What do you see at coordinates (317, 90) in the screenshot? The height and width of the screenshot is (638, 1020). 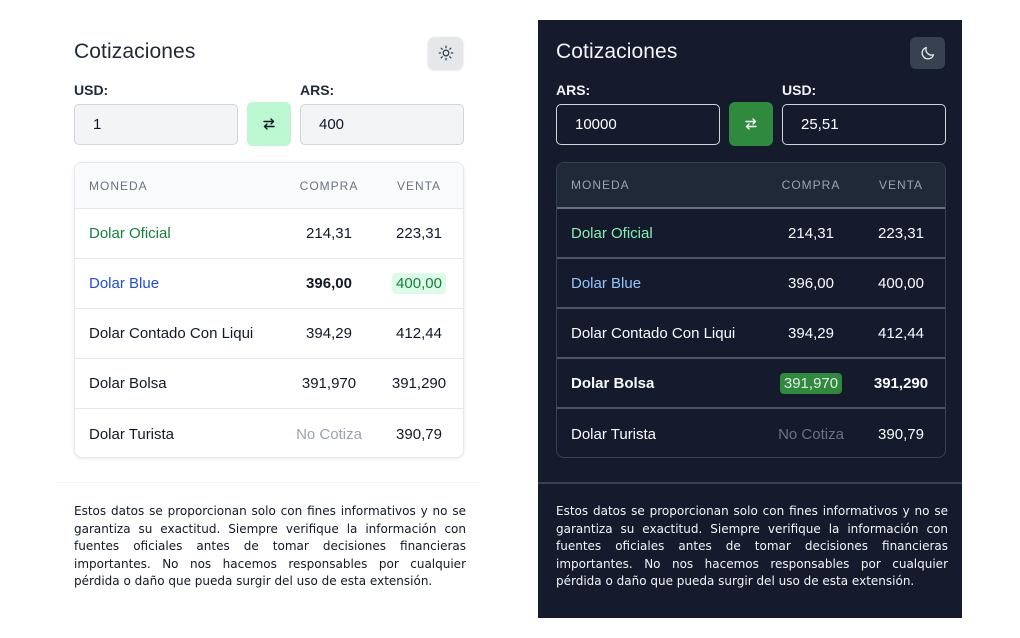 I see `to-currency-label: ARS:` at bounding box center [317, 90].